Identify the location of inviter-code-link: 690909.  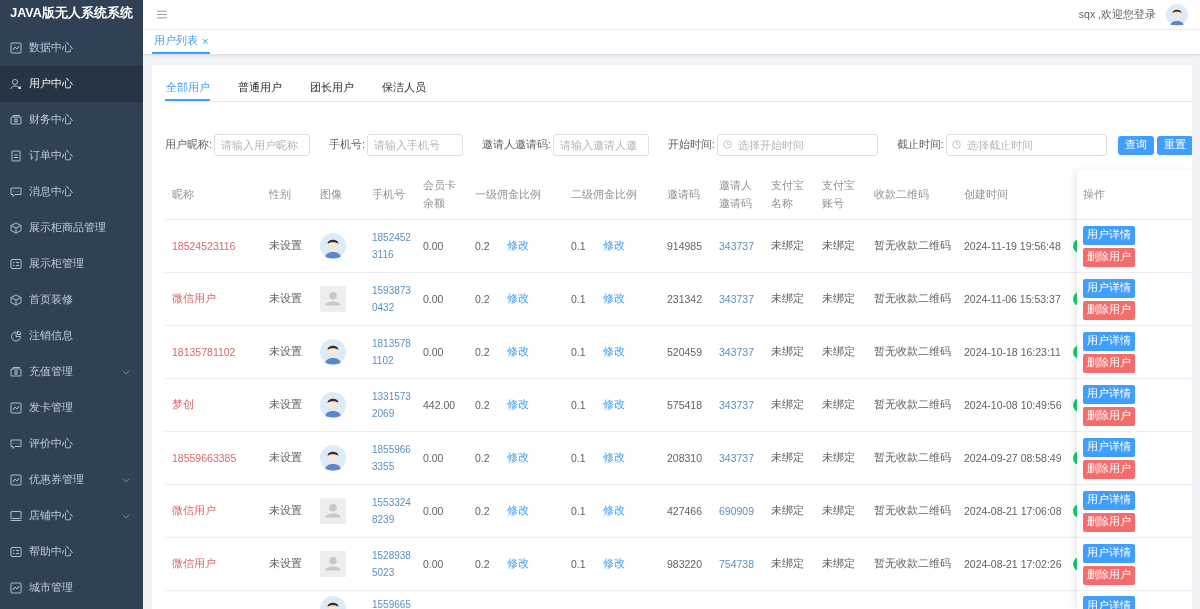
(737, 511).